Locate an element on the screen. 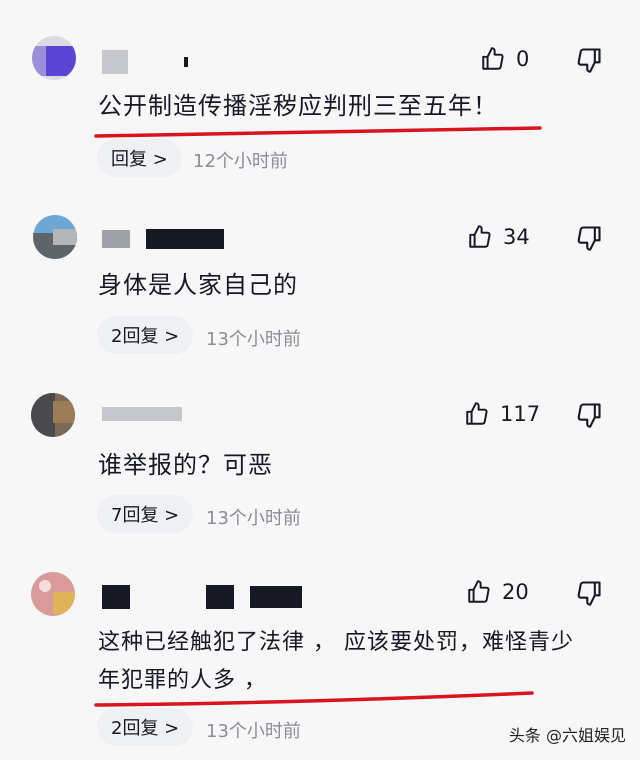 This screenshot has height=760, width=640. comment-text: 谁举报的？可恶 is located at coordinates (185, 465).